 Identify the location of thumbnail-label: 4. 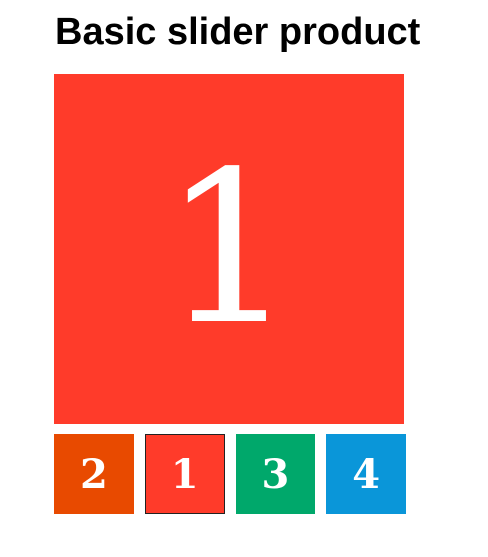
(366, 474).